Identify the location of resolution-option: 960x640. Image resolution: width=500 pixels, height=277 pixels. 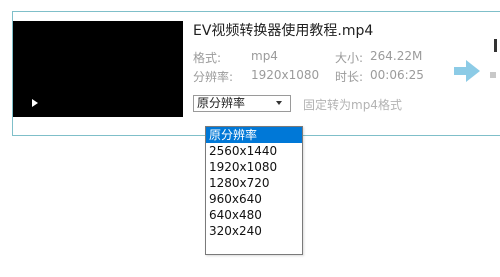
(254, 199).